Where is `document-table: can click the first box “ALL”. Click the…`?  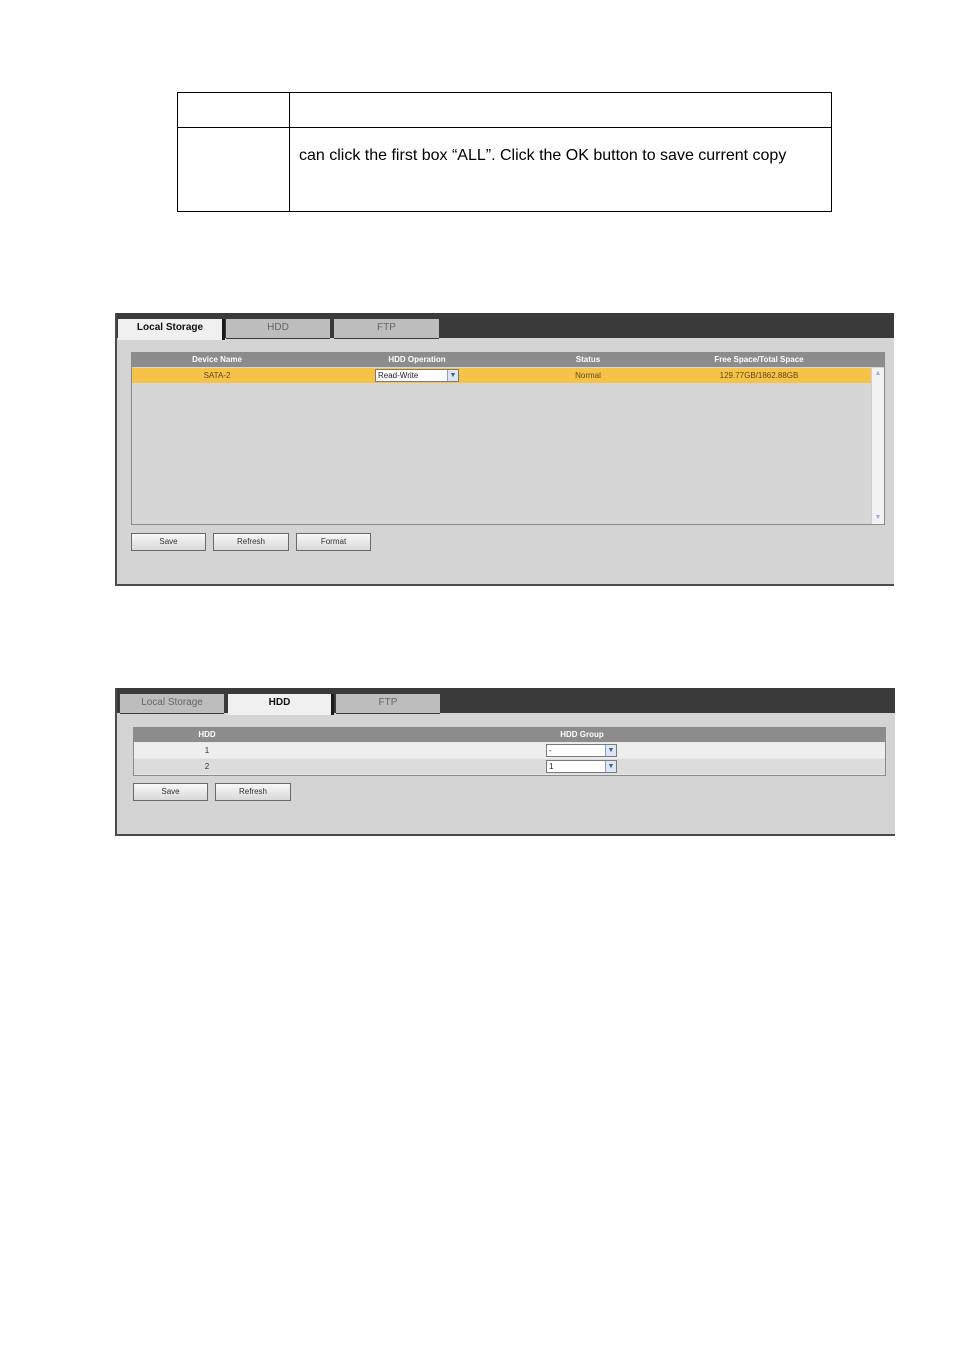 document-table: can click the first box “ALL”. Click the… is located at coordinates (504, 152).